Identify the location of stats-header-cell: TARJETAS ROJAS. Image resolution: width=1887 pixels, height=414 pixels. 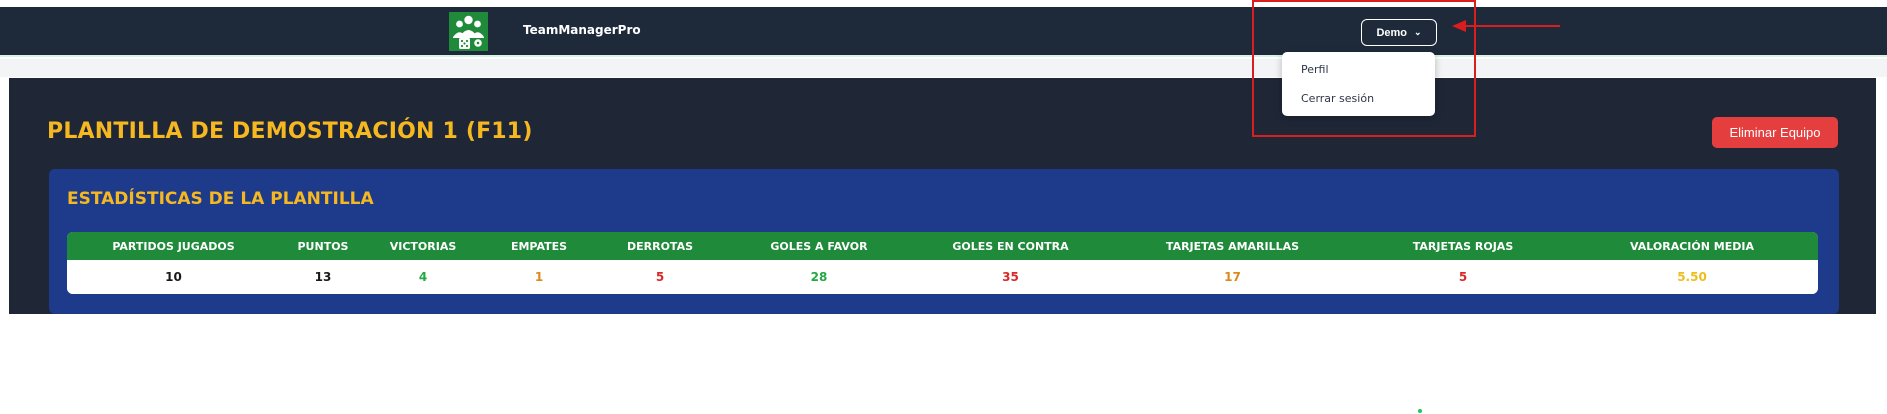
(1463, 246).